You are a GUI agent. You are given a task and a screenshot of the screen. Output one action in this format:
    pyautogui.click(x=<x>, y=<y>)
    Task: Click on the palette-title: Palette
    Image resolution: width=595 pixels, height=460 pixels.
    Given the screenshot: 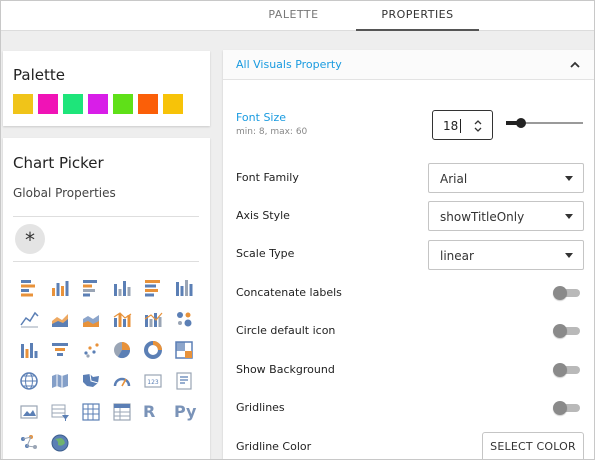 What is the action you would take?
    pyautogui.click(x=39, y=75)
    